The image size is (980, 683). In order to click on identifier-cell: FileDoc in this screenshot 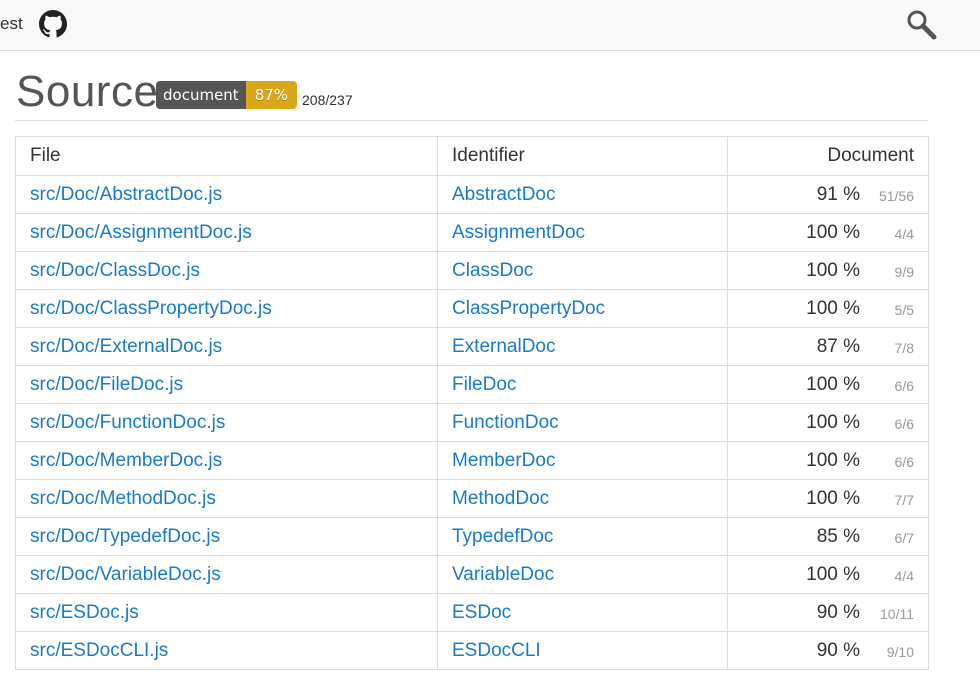, I will do `click(582, 384)`.